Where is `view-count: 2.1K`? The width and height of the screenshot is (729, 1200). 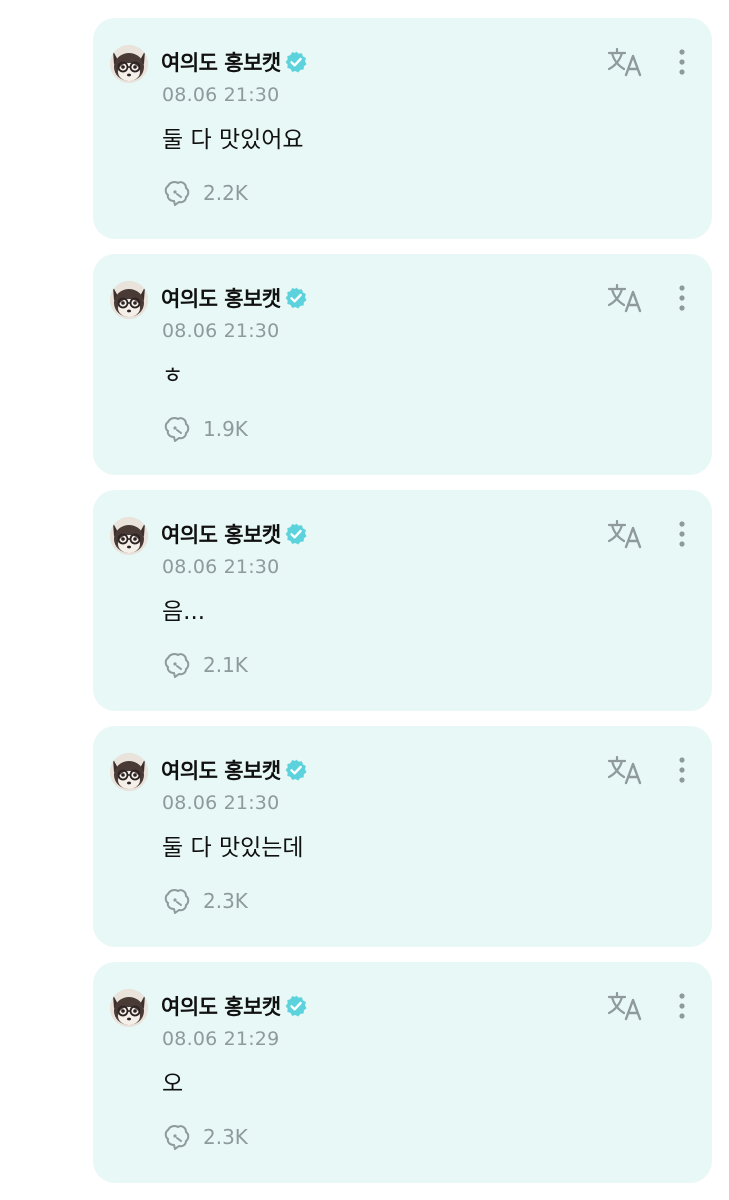 view-count: 2.1K is located at coordinates (225, 665).